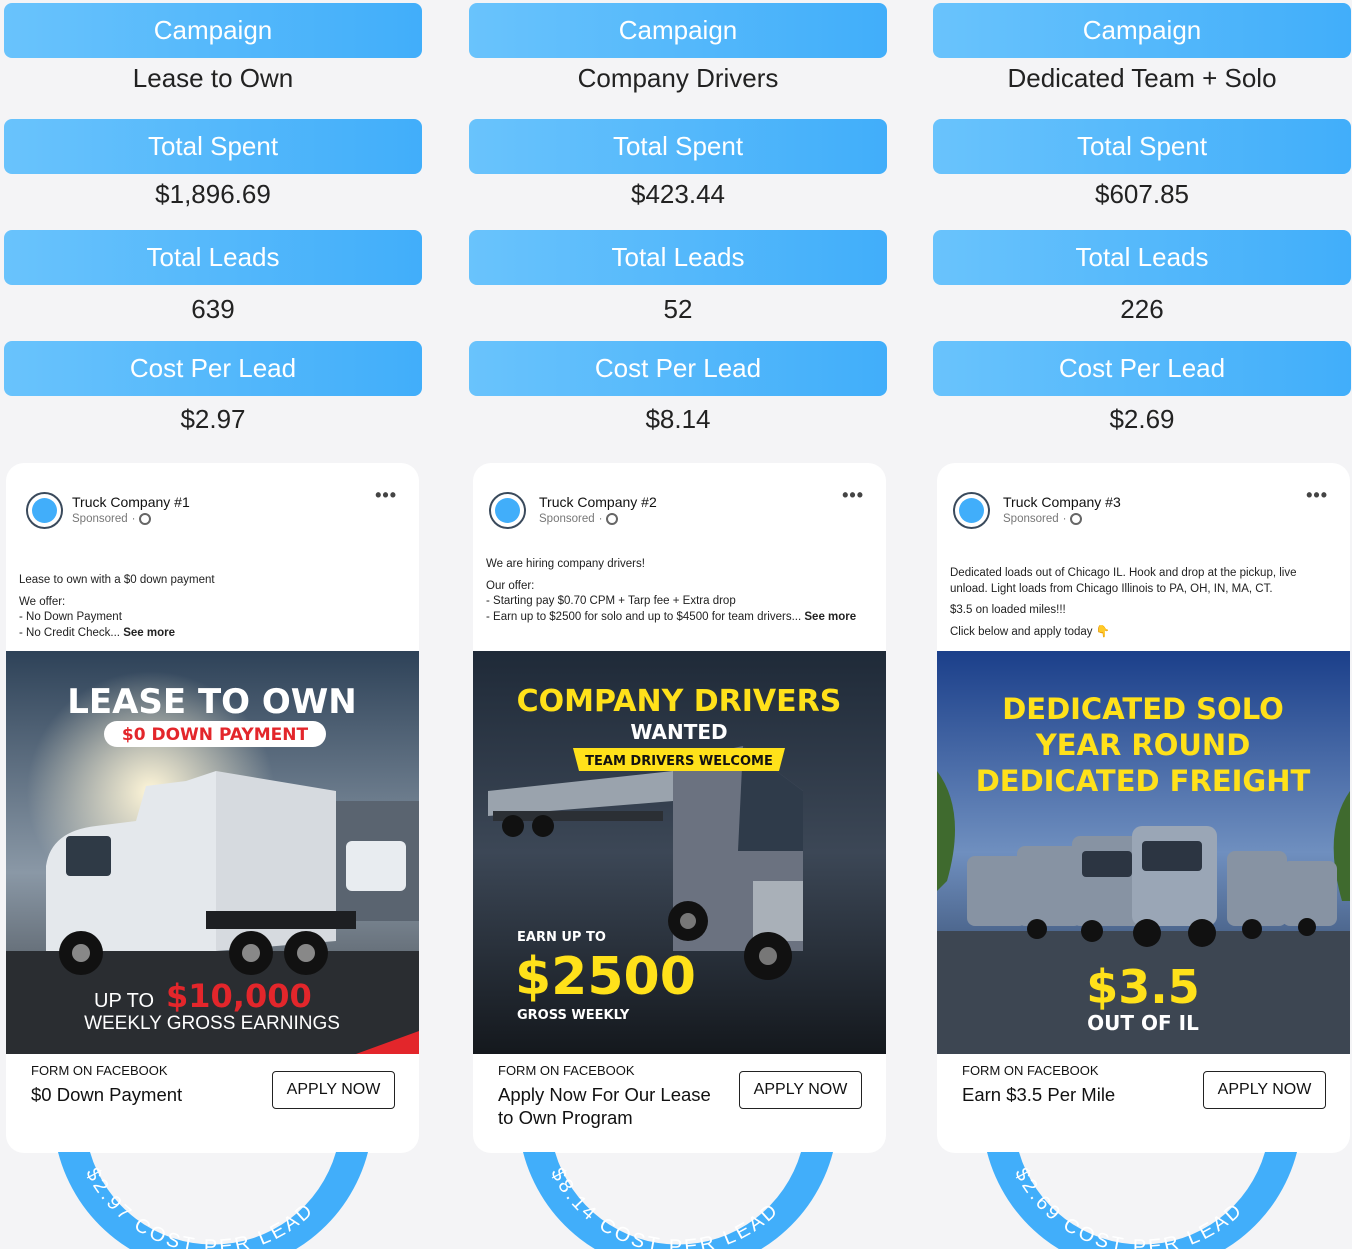 This screenshot has height=1249, width=1352. Describe the element at coordinates (213, 1200) in the screenshot. I see `cost-per-lead-badge: $2.97 COST PER LEAD` at that location.